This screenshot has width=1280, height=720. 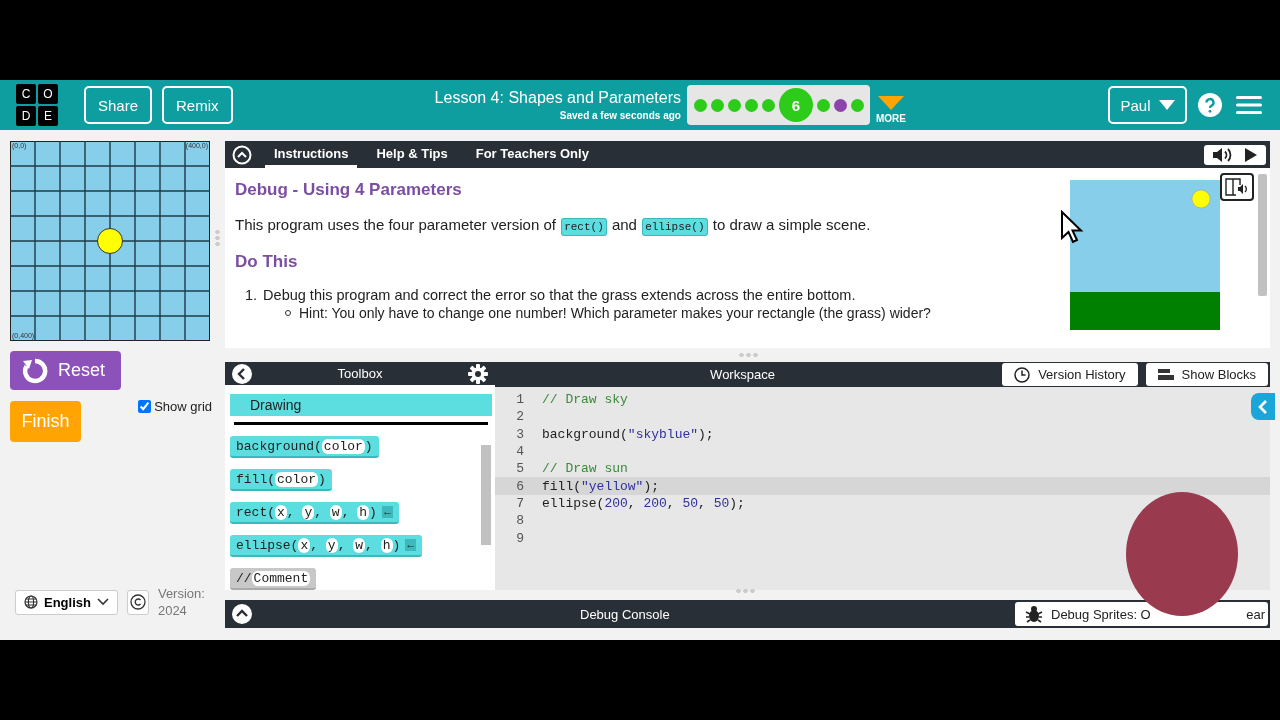 What do you see at coordinates (1262, 235) in the screenshot?
I see `scrollbar` at bounding box center [1262, 235].